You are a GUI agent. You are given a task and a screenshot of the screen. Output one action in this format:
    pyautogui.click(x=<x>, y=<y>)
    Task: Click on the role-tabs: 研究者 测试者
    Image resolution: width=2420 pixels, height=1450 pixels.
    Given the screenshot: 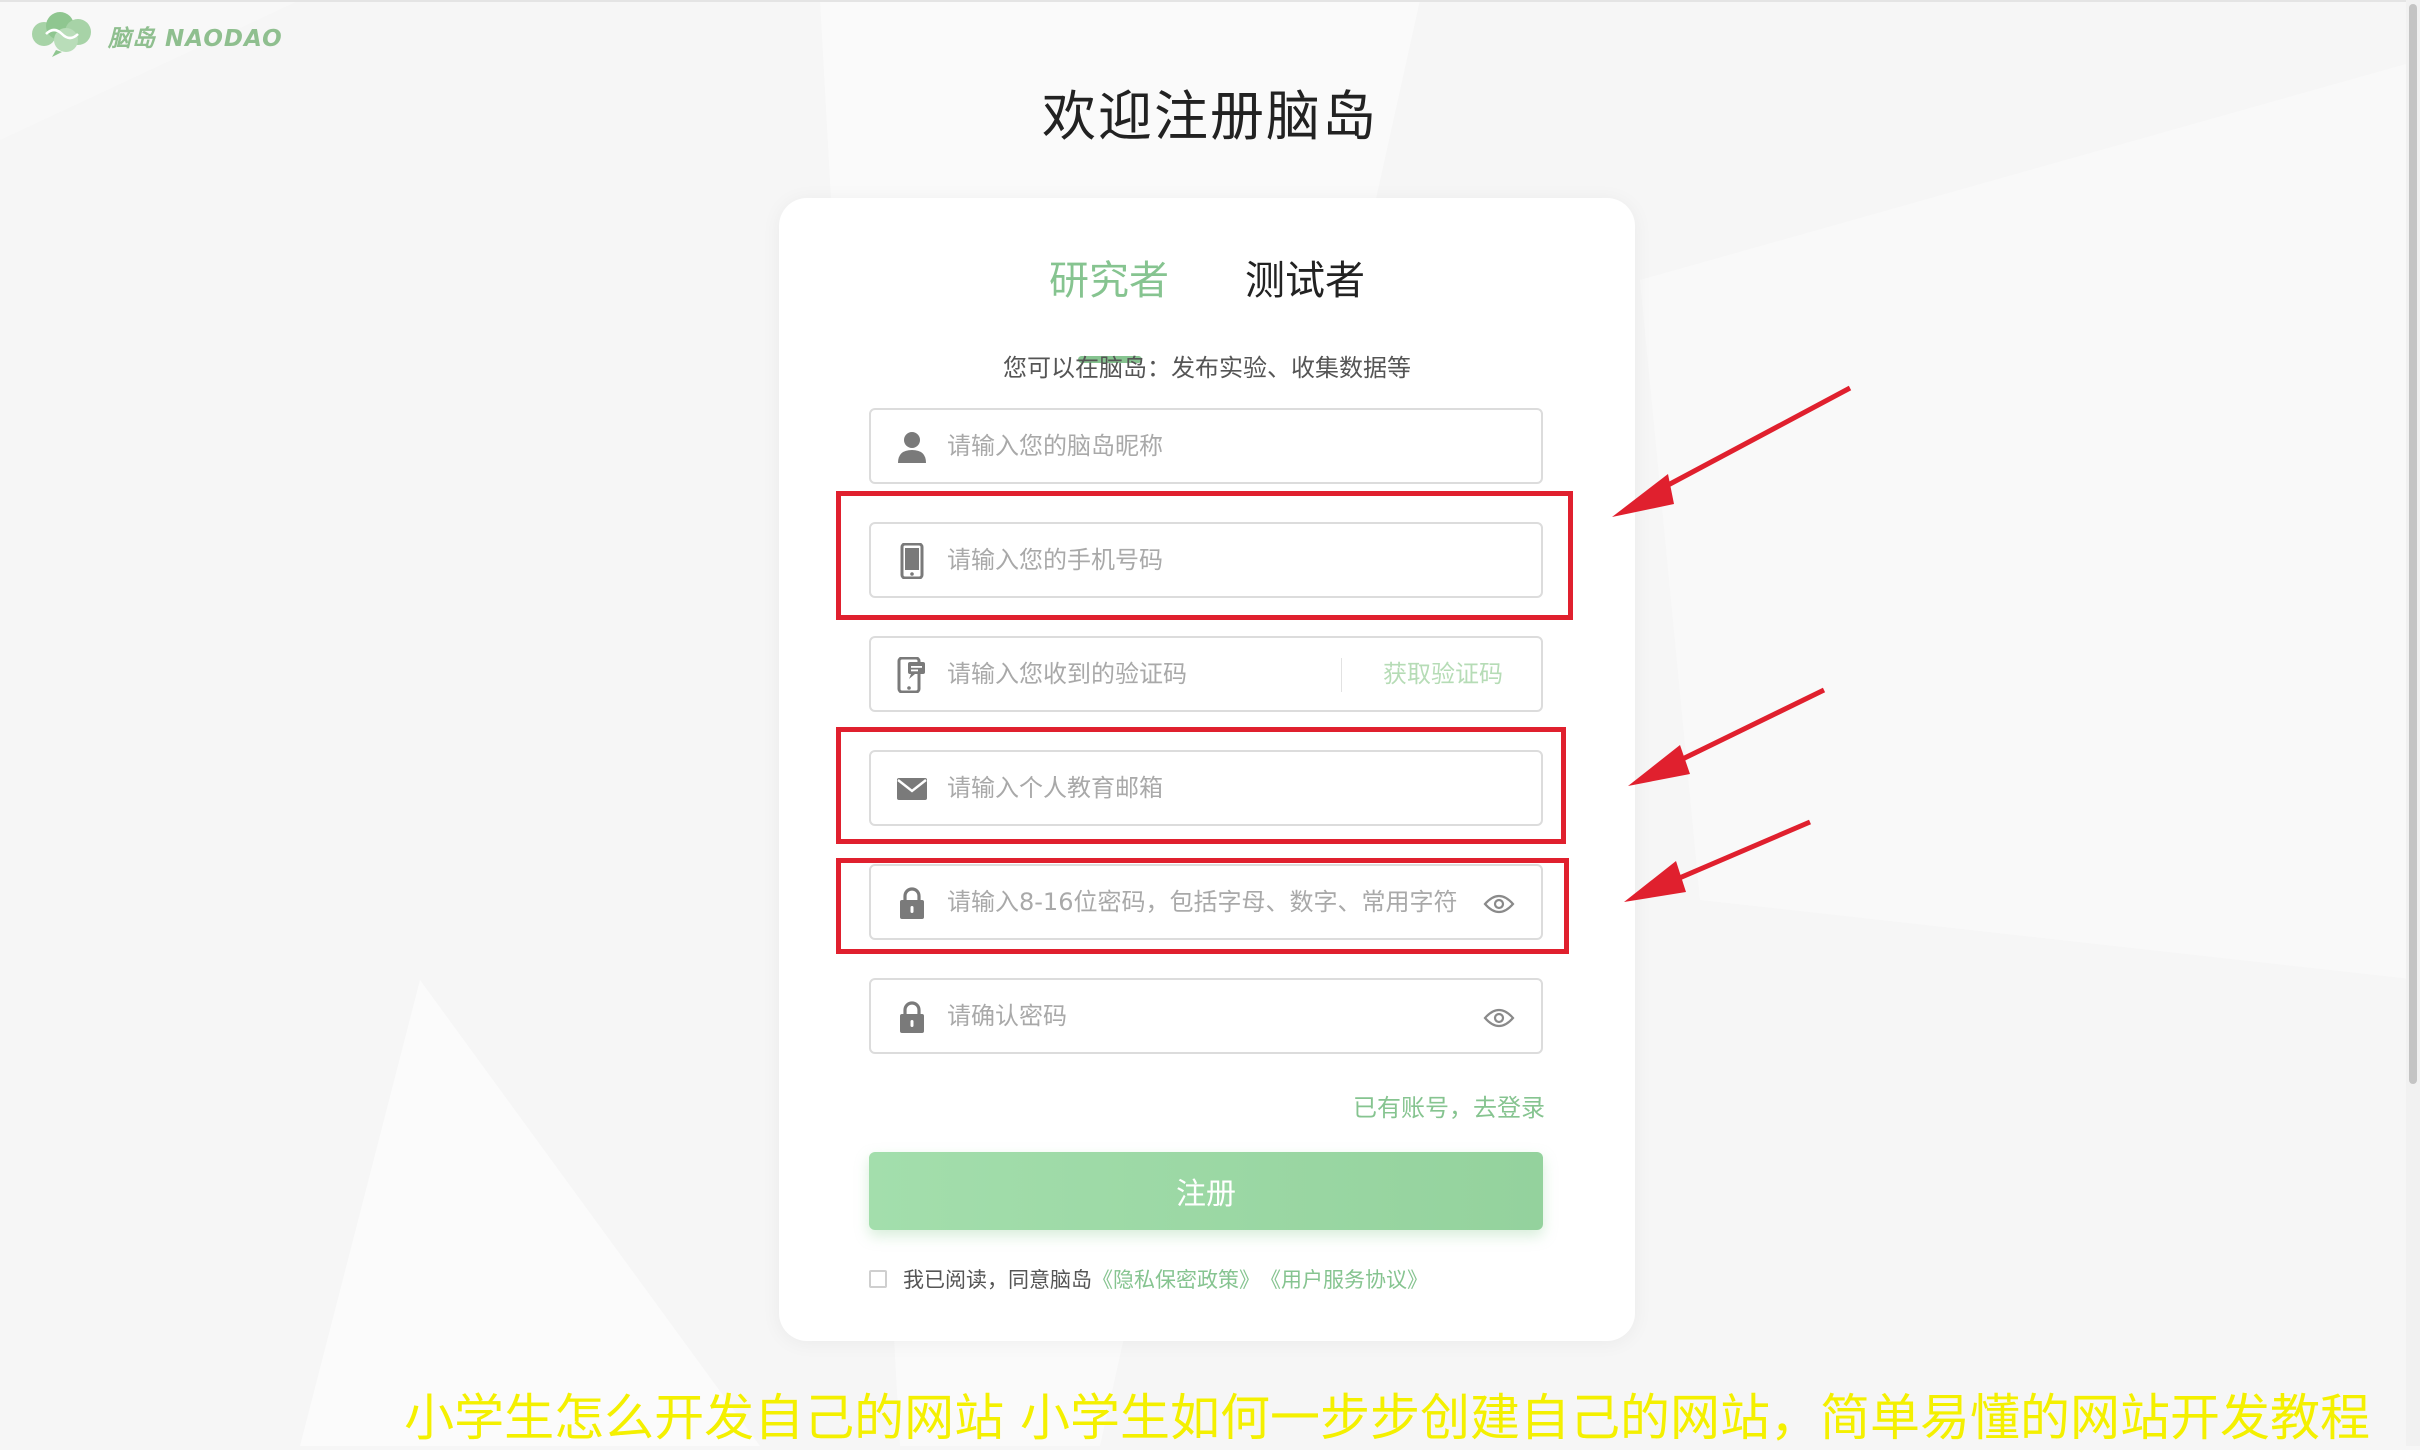 What is the action you would take?
    pyautogui.click(x=1207, y=305)
    